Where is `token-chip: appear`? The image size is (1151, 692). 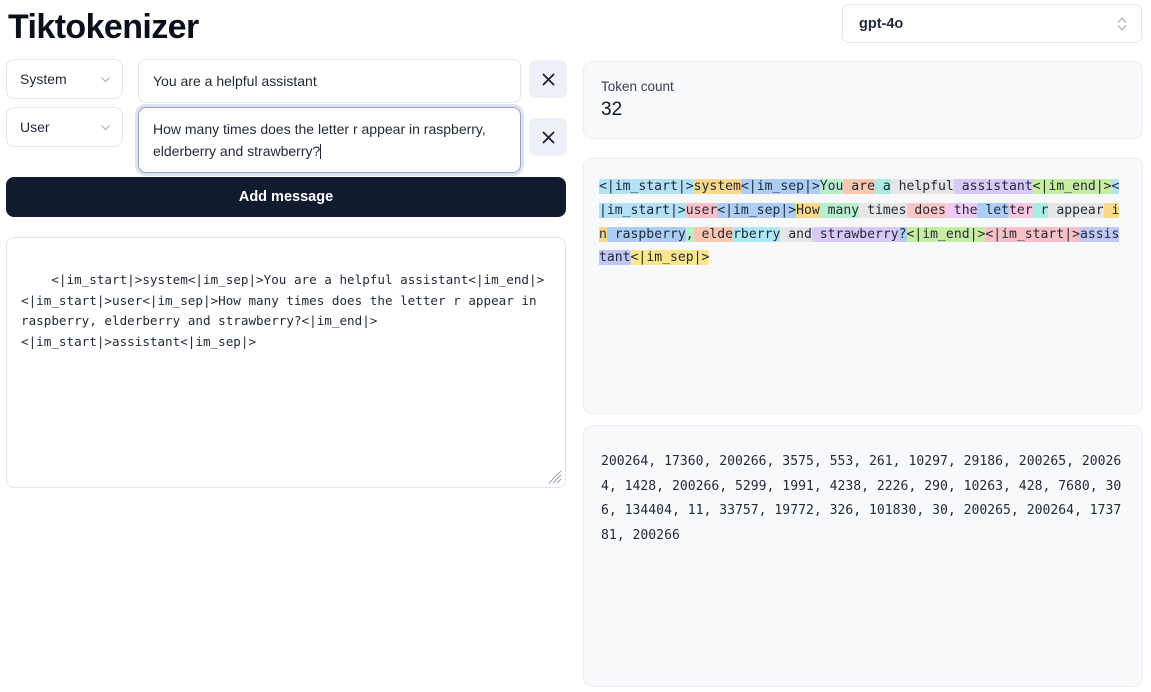
token-chip: appear is located at coordinates (1076, 210).